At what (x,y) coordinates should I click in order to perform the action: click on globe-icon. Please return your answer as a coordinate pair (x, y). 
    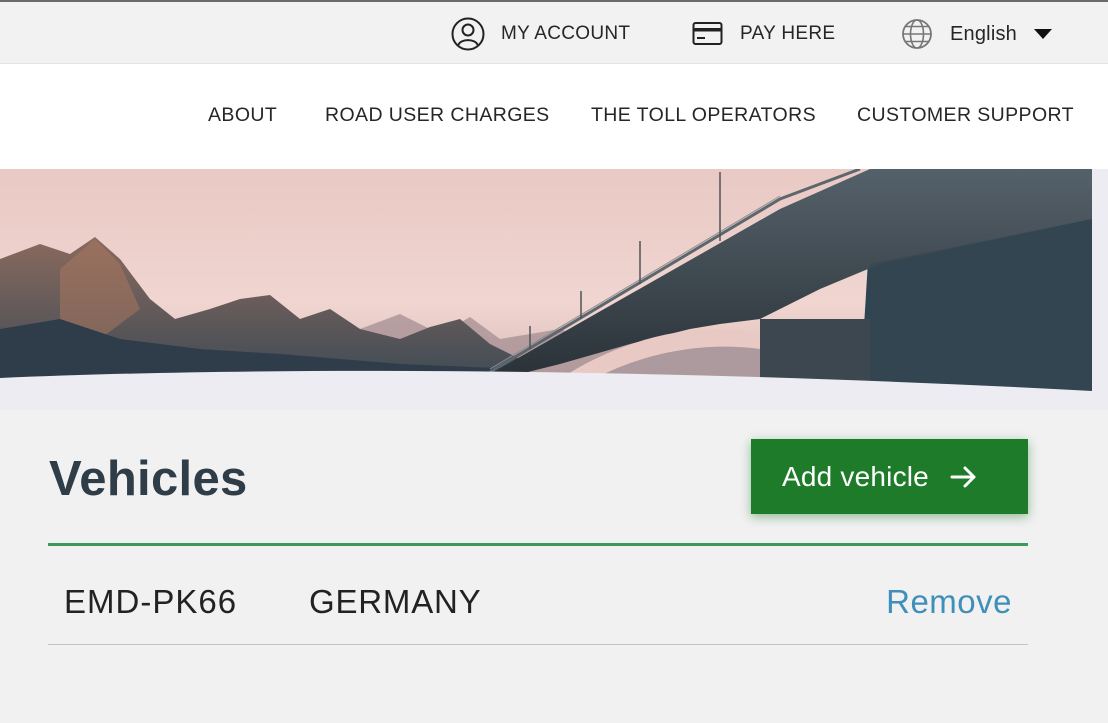
    Looking at the image, I should click on (917, 34).